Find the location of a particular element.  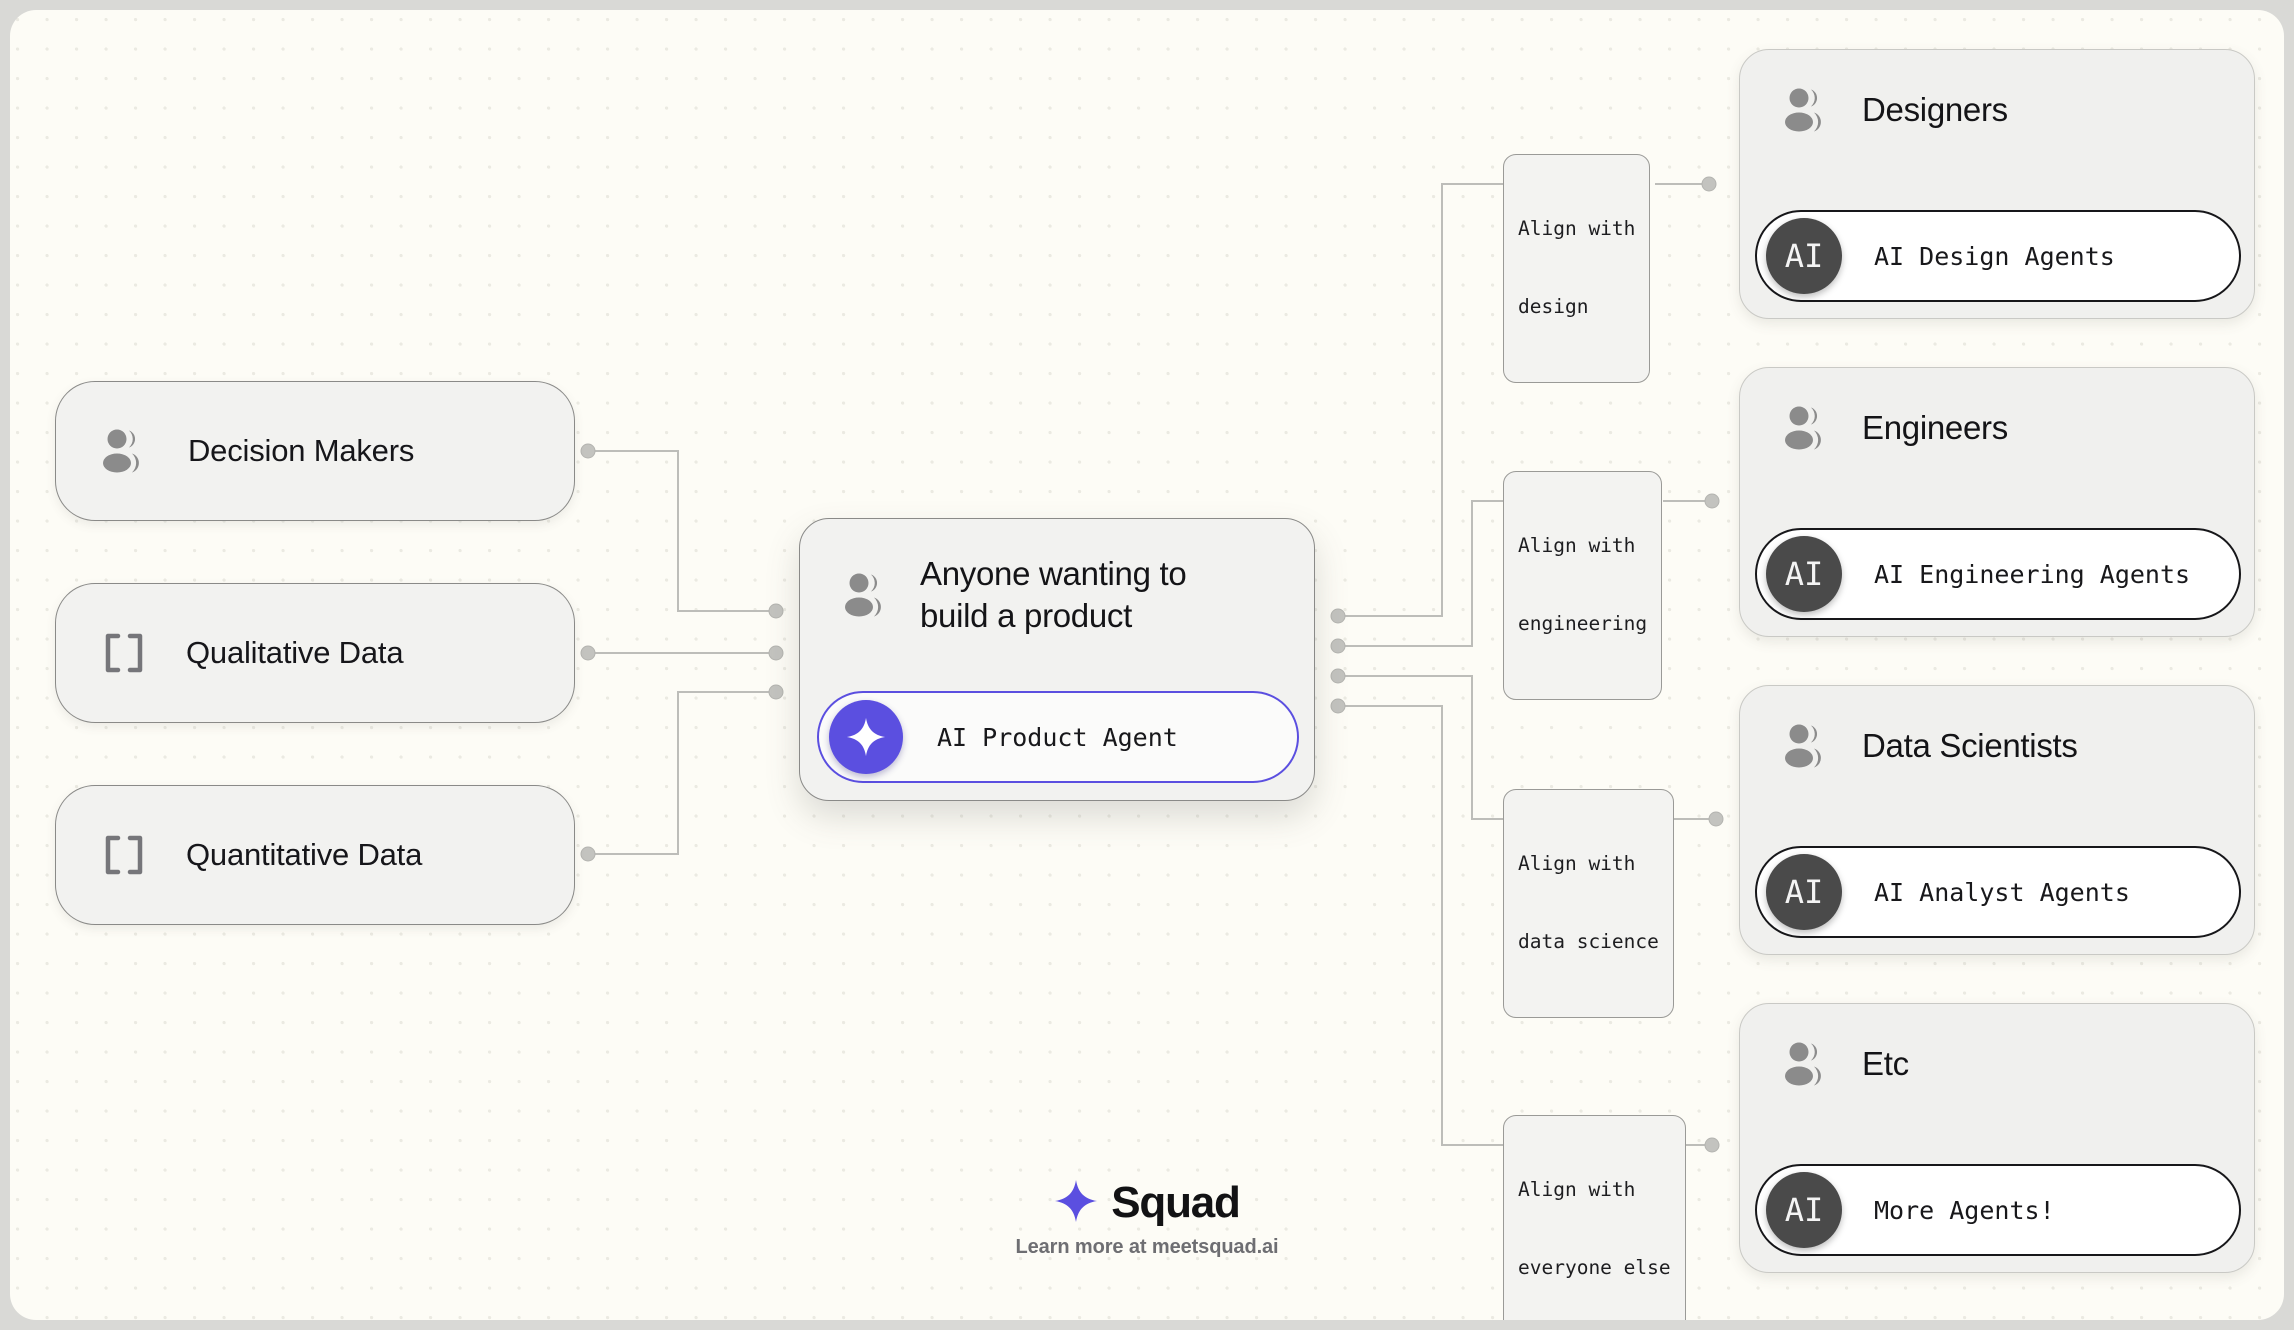

card-label: Qualitative Data is located at coordinates (295, 652).